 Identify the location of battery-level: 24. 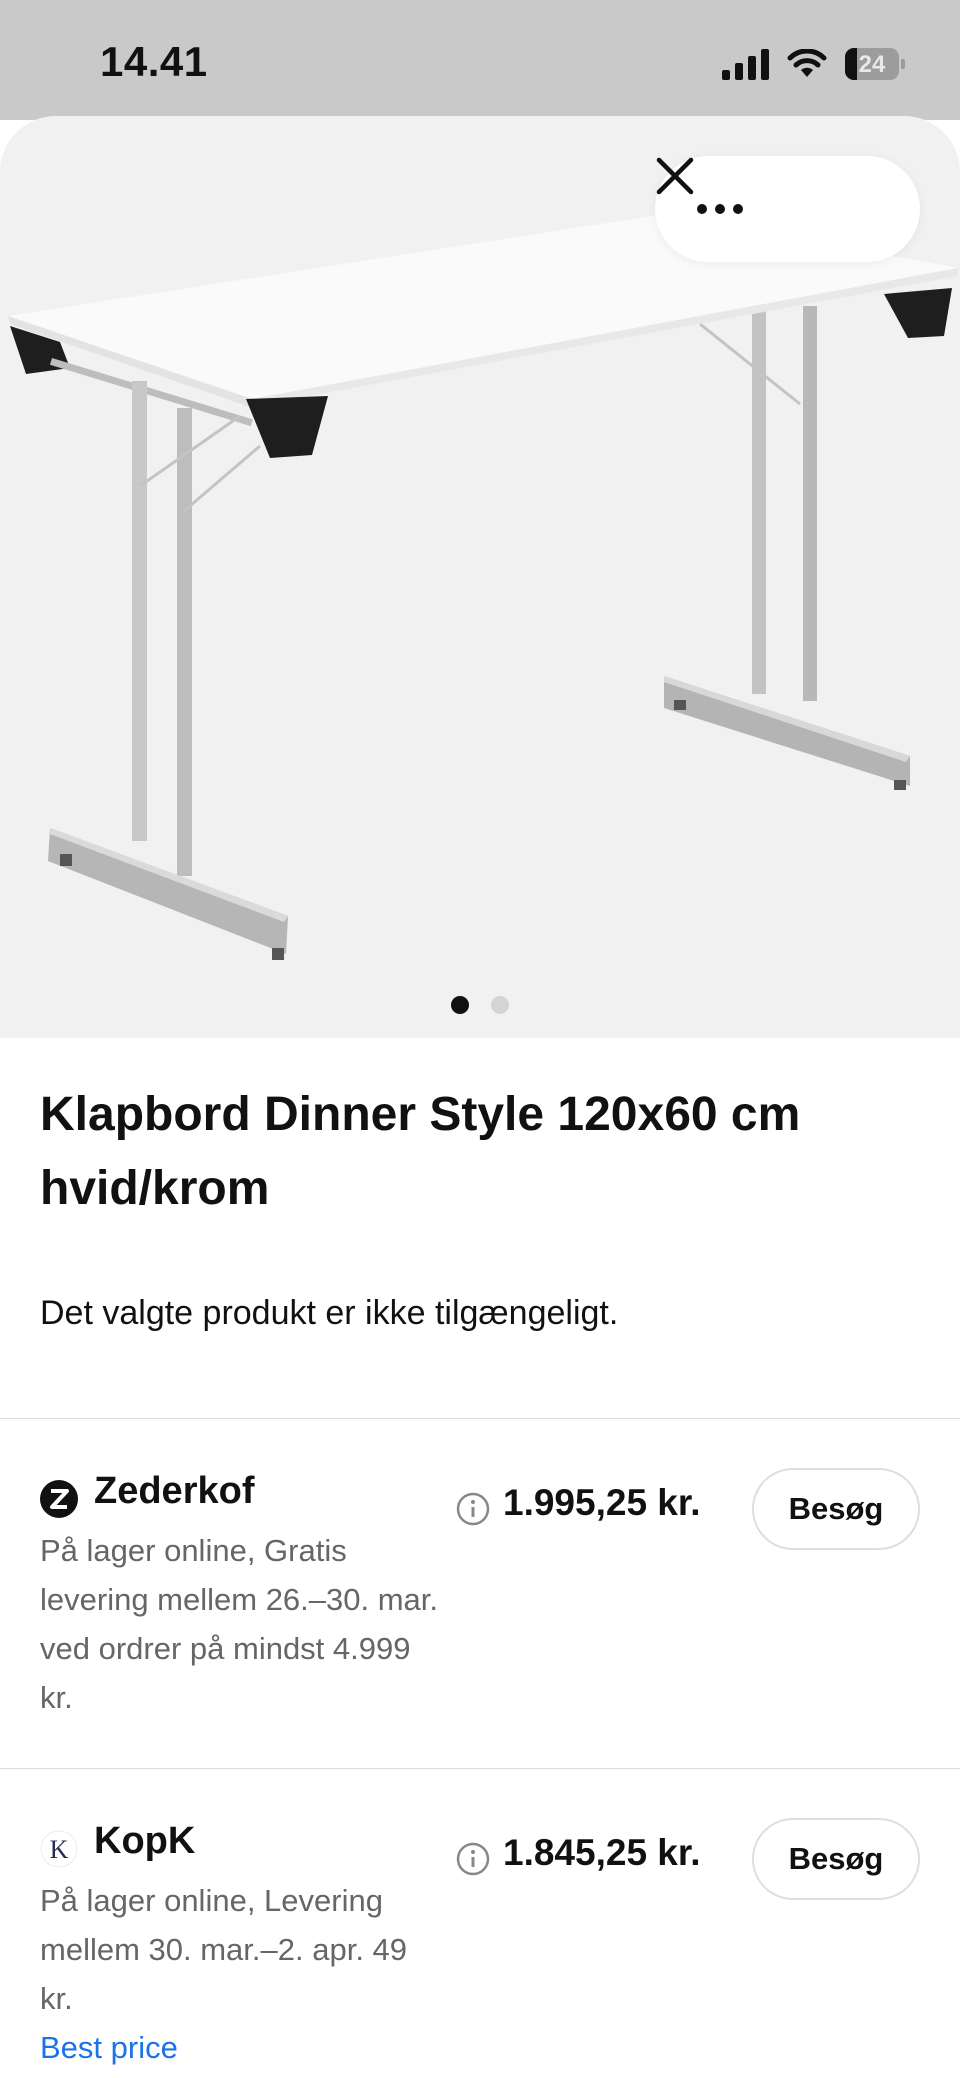
(872, 64).